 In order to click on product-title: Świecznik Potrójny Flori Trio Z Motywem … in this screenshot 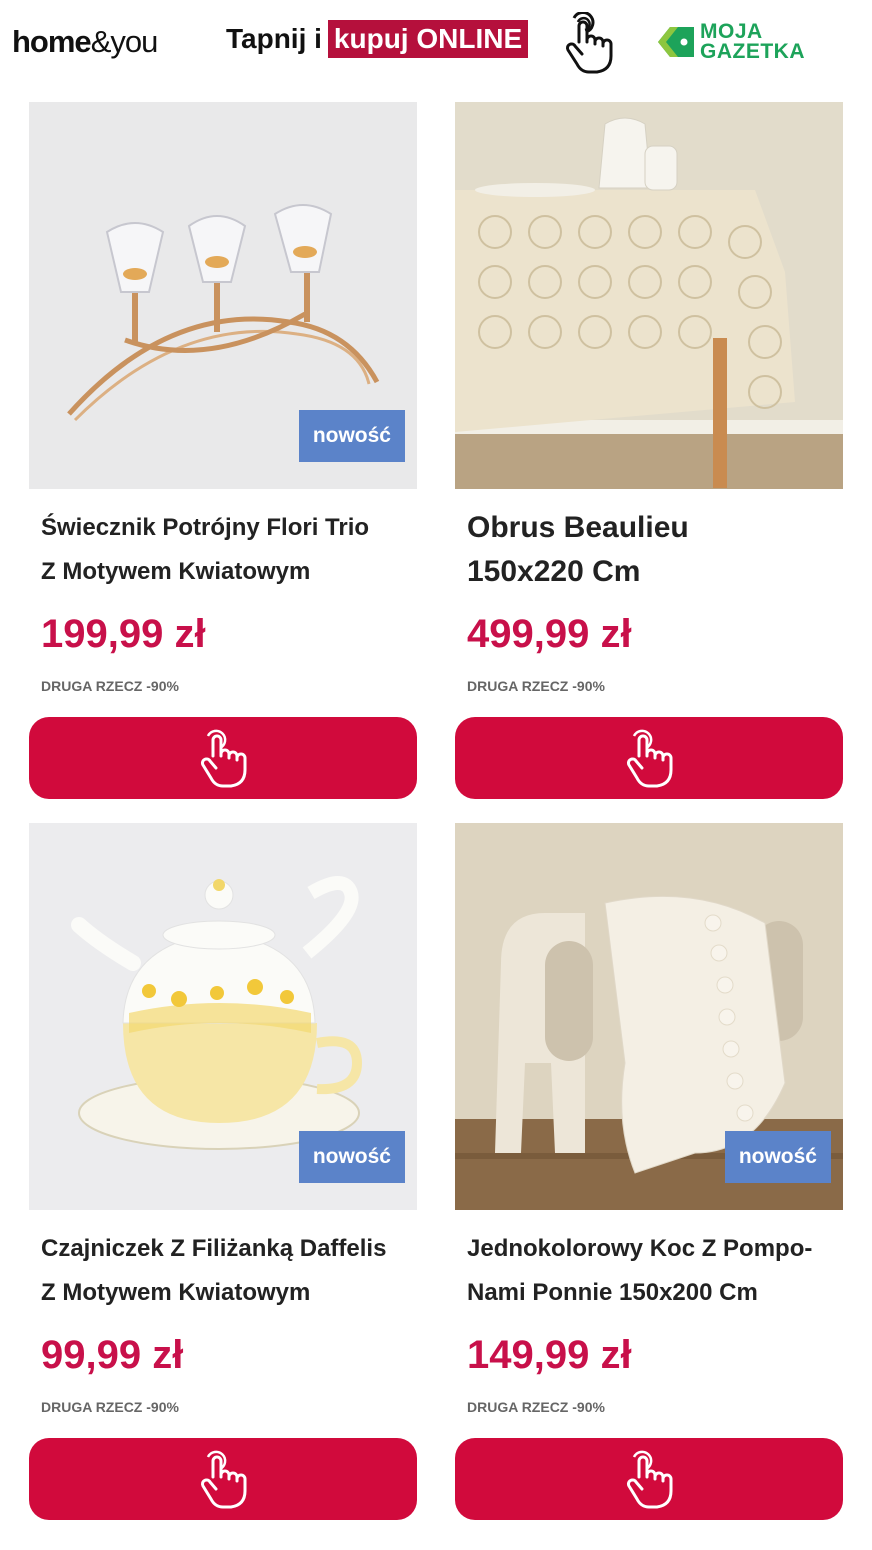, I will do `click(227, 550)`.